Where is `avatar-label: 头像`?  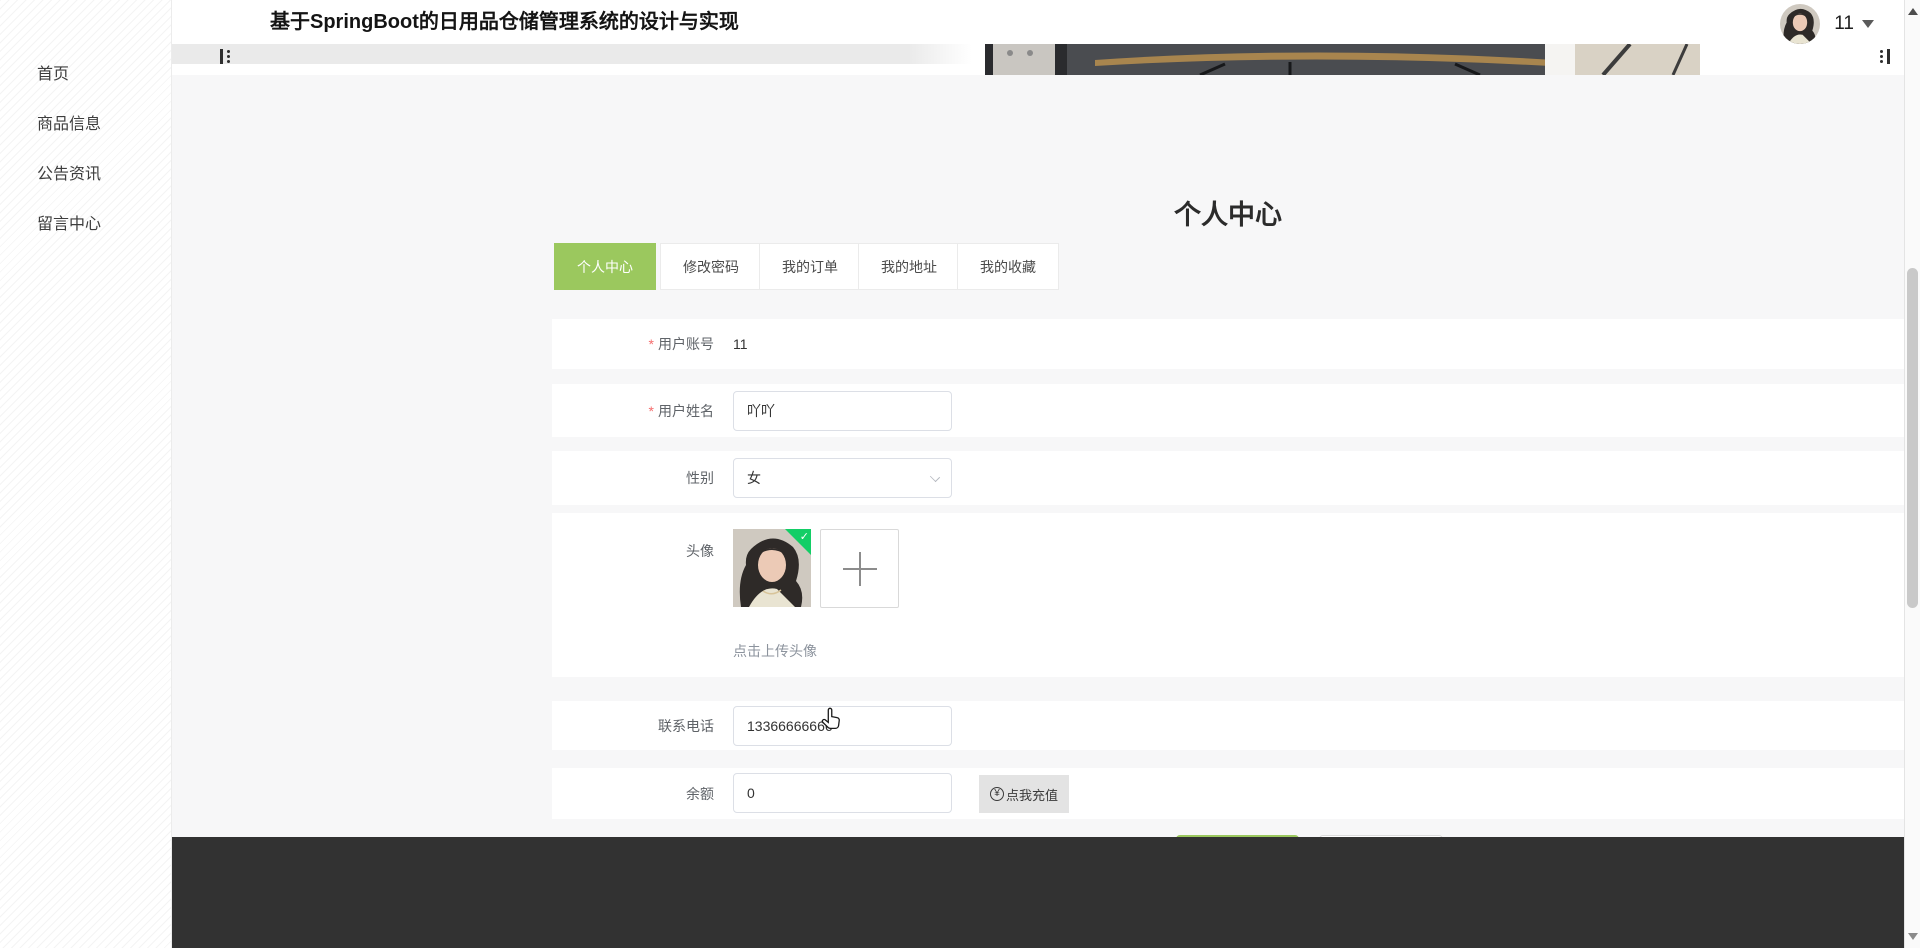 avatar-label: 头像 is located at coordinates (638, 595).